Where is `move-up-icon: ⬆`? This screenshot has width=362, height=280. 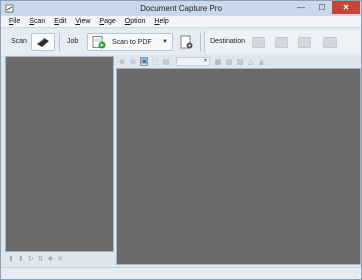 move-up-icon: ⬆ is located at coordinates (11, 259).